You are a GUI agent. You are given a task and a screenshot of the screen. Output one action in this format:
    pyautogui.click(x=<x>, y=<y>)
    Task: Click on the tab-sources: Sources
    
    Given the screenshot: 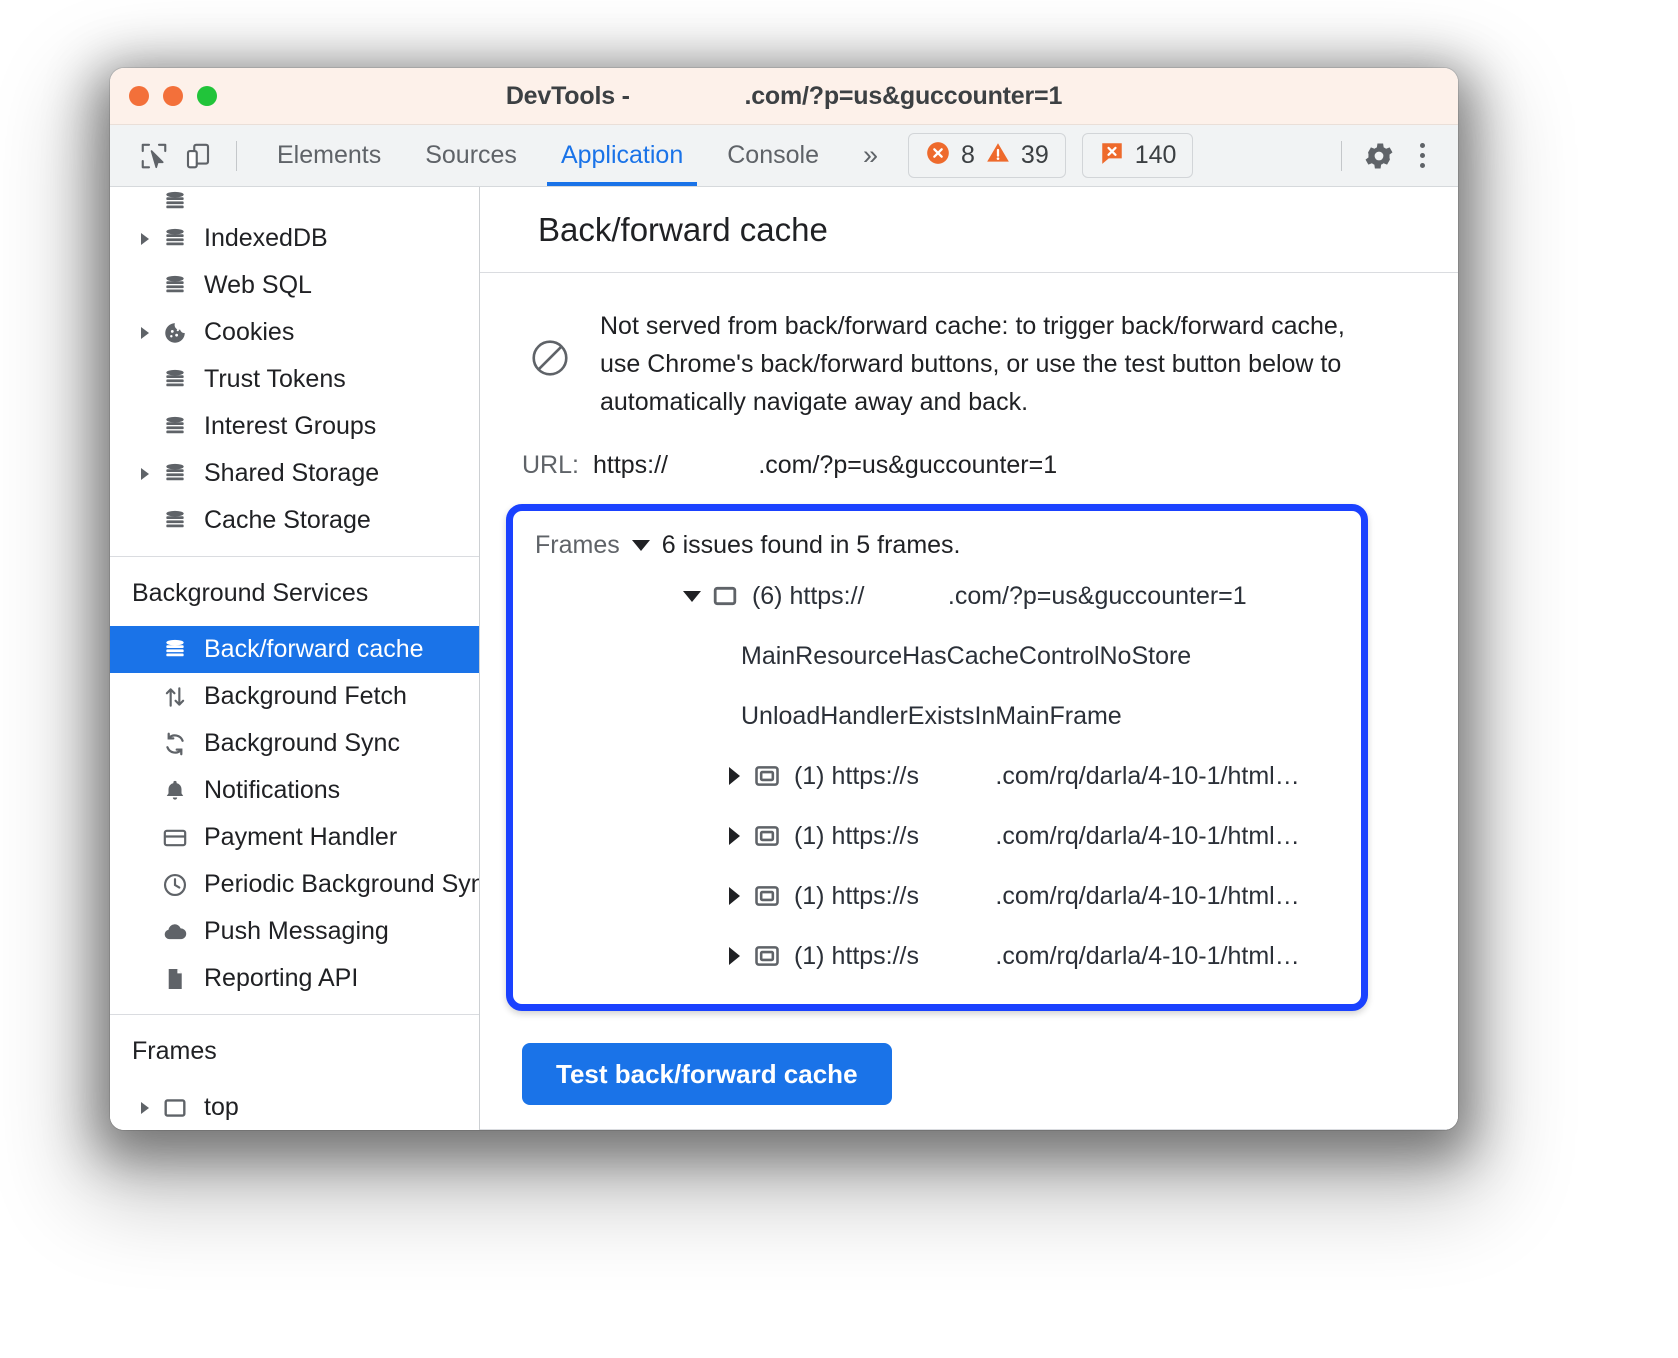 What is the action you would take?
    pyautogui.click(x=471, y=155)
    